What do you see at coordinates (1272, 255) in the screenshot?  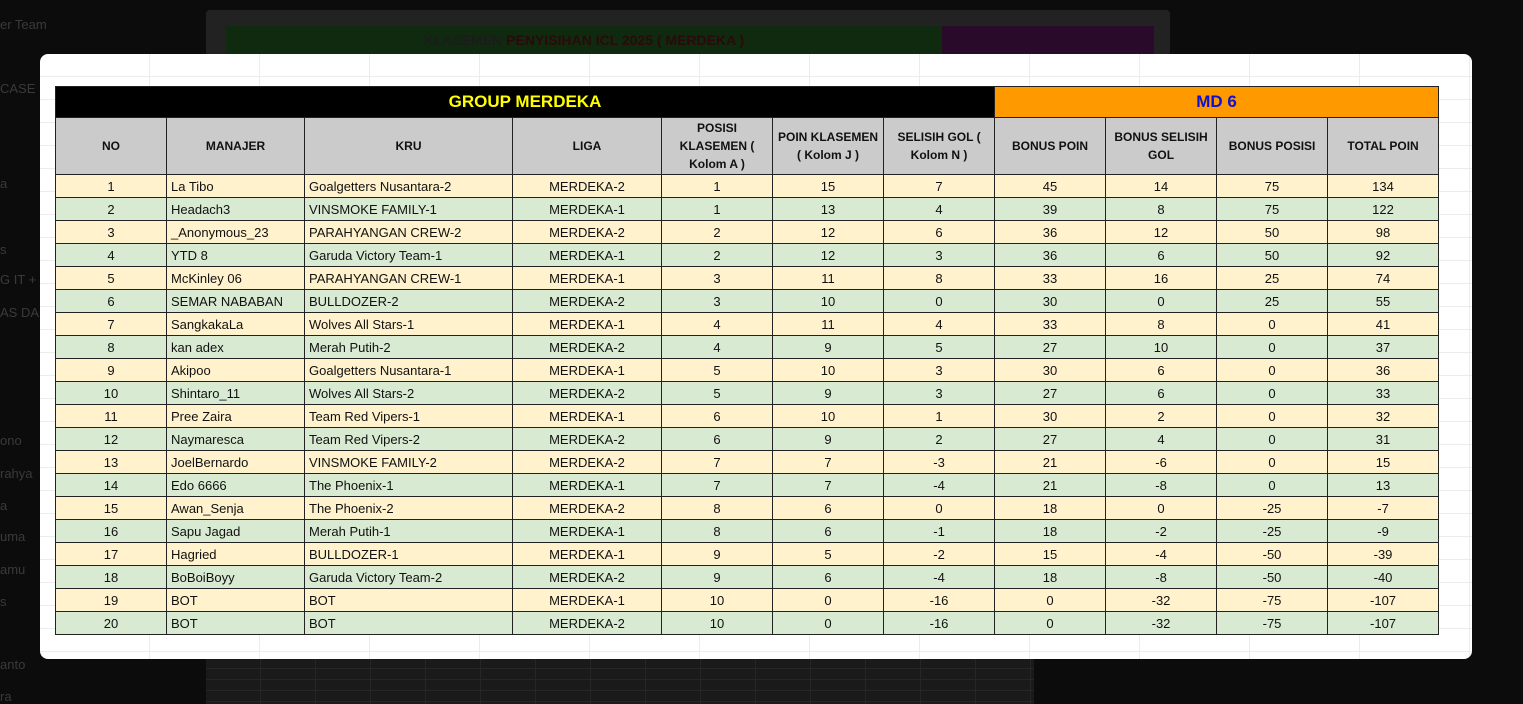 I see `cell-bonus-posisi: 50` at bounding box center [1272, 255].